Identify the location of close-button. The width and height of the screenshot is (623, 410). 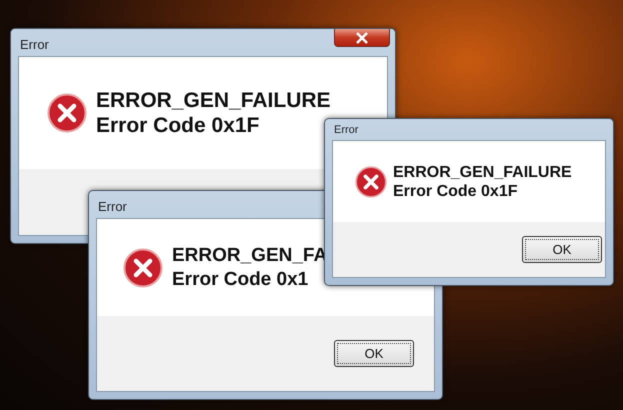
(362, 38).